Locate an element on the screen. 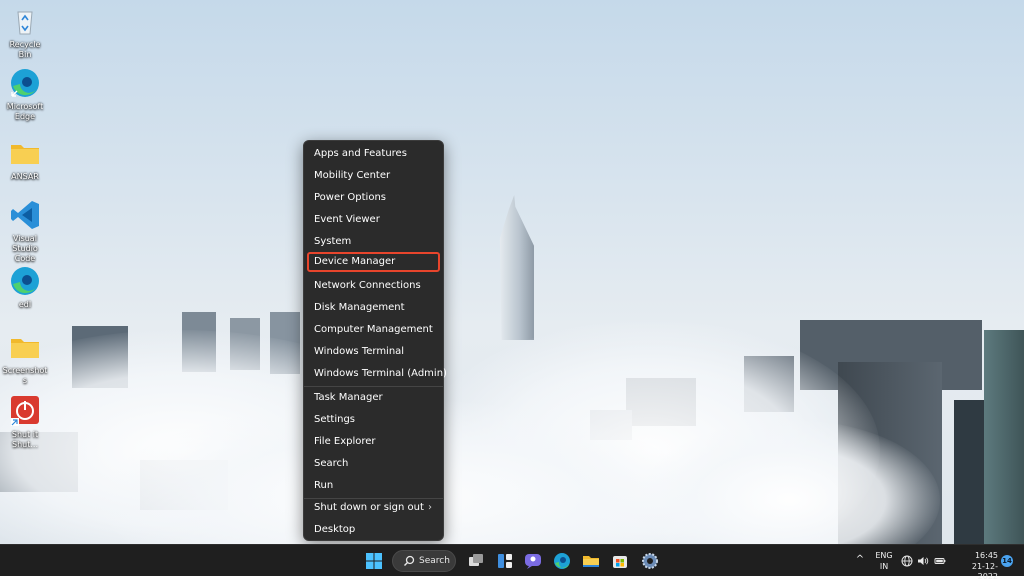 The image size is (1024, 582). vscode-icon is located at coordinates (25, 215).